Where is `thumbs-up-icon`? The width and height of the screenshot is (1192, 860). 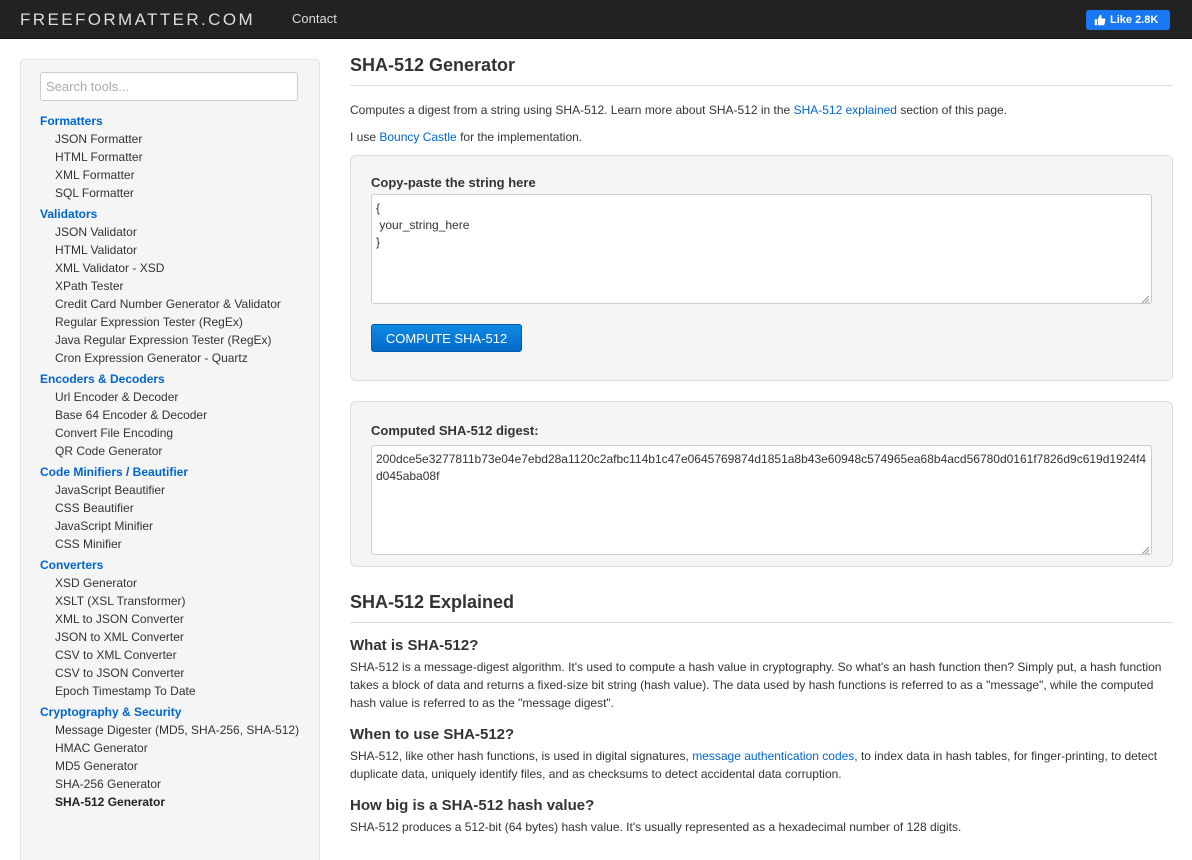
thumbs-up-icon is located at coordinates (1100, 20).